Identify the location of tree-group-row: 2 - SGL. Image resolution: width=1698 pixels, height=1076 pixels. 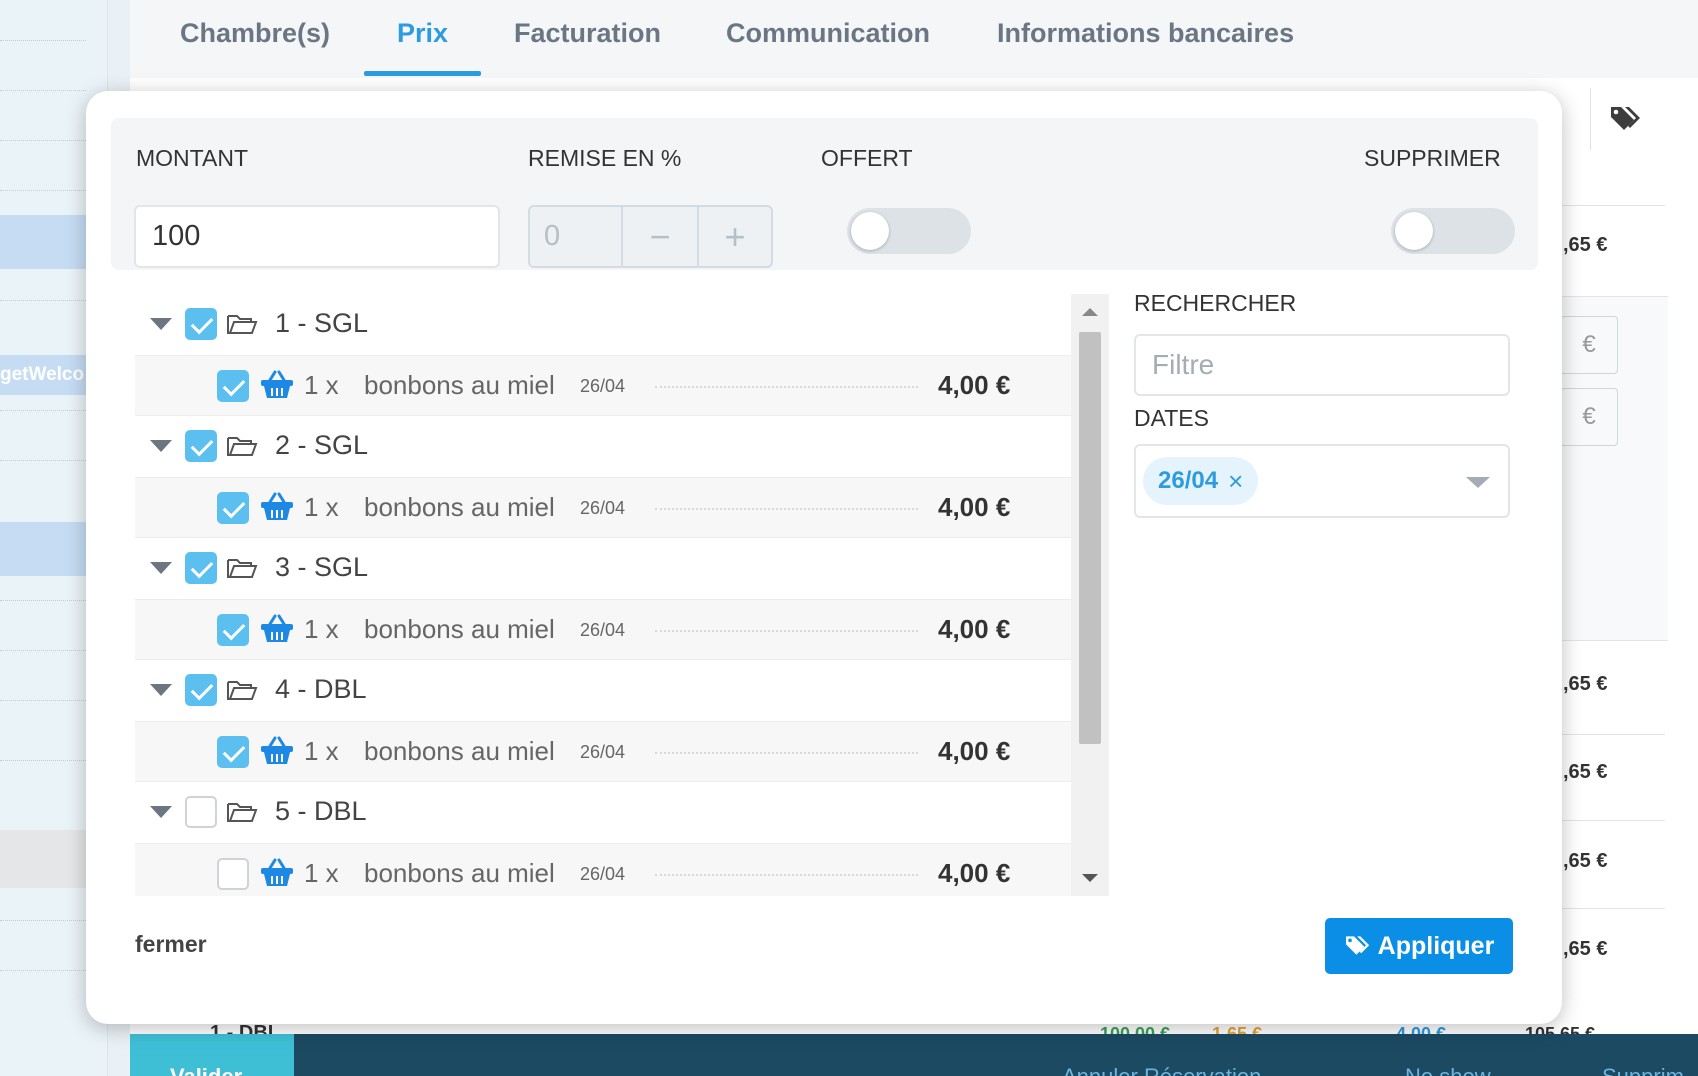
(603, 446).